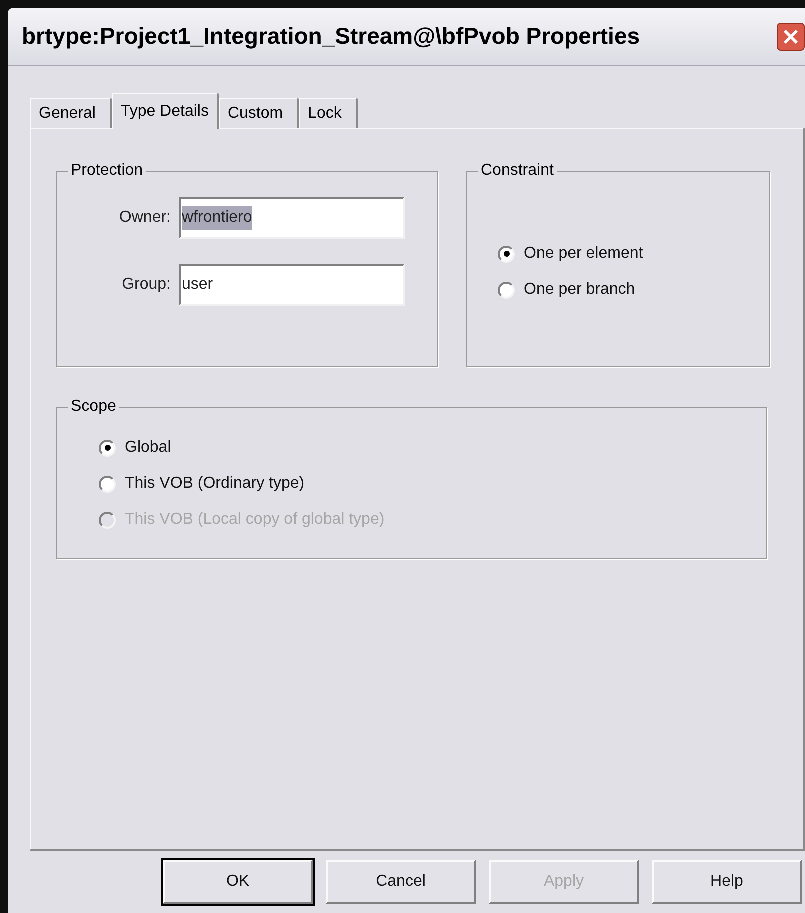 The image size is (805, 913). Describe the element at coordinates (202, 484) in the screenshot. I see `radio-option: This VOB (Ordinary type)` at that location.